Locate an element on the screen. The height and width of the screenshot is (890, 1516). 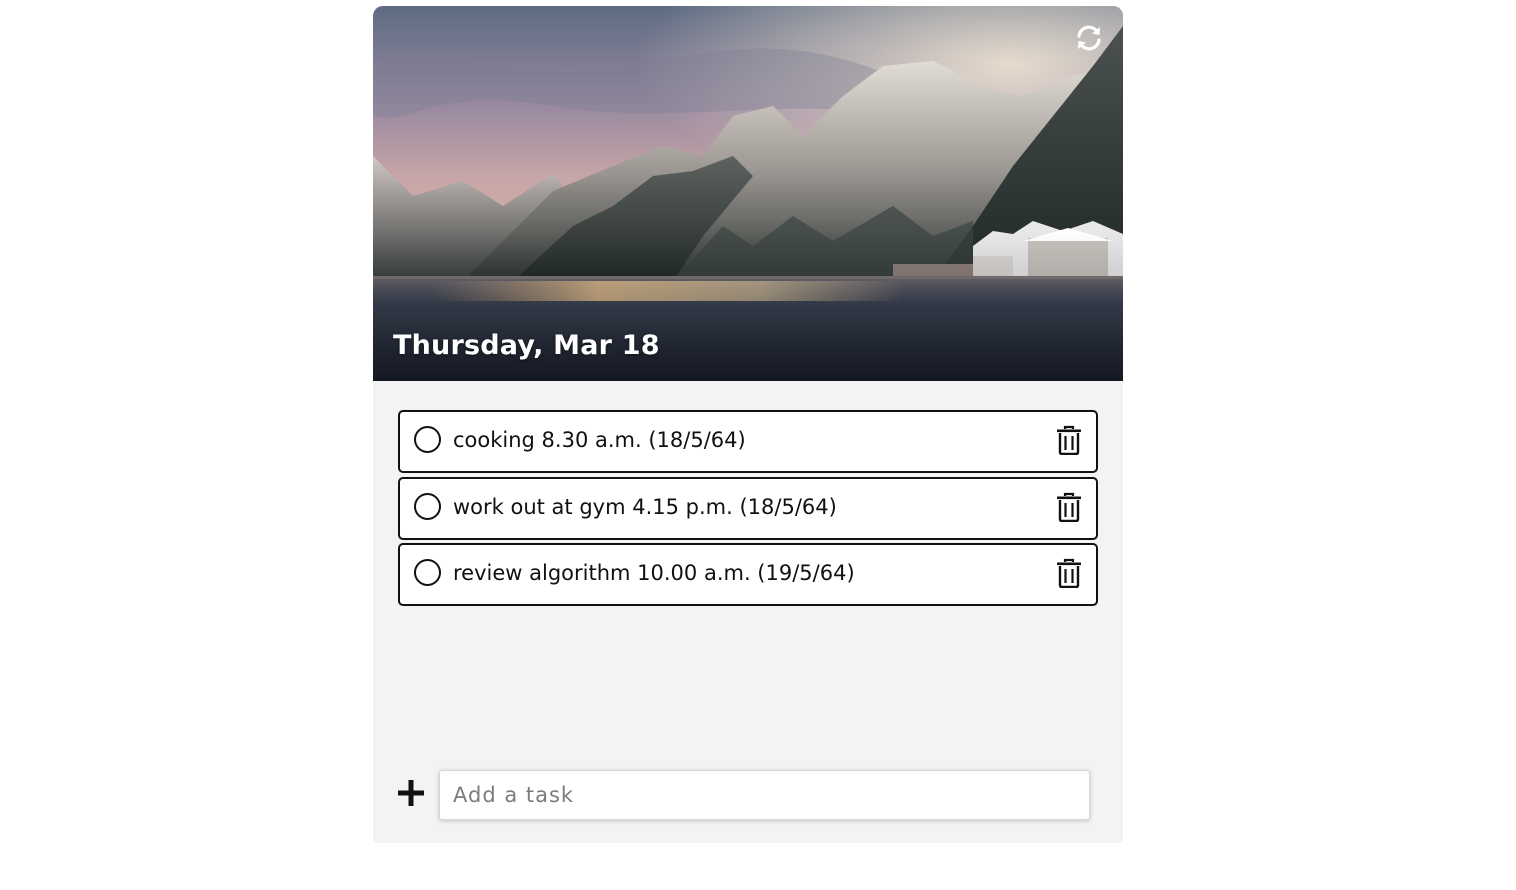
task-item: work out at gym 4.15 p.m. (18/5/64) is located at coordinates (748, 508).